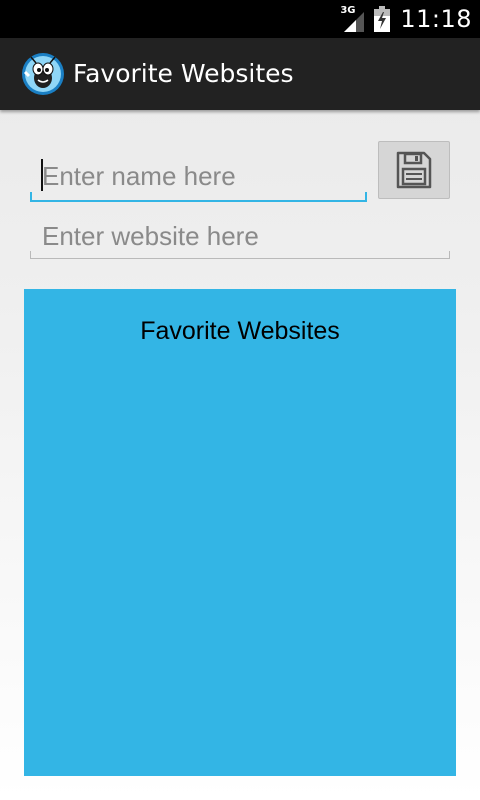 This screenshot has height=800, width=480. Describe the element at coordinates (183, 73) in the screenshot. I see `app-title: Favorite Websites` at that location.